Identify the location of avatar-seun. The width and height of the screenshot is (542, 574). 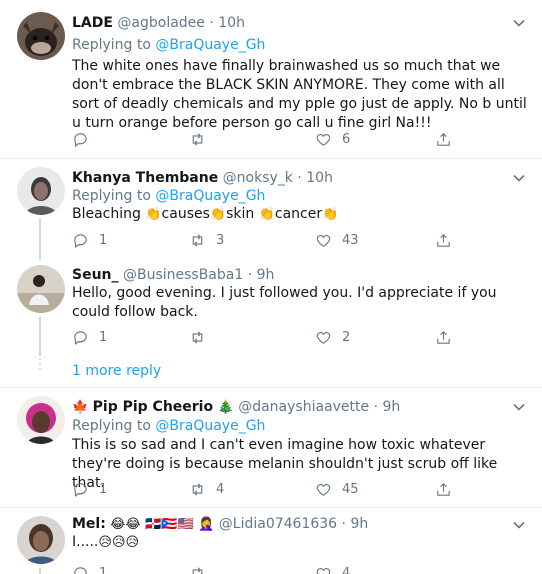
(41, 289).